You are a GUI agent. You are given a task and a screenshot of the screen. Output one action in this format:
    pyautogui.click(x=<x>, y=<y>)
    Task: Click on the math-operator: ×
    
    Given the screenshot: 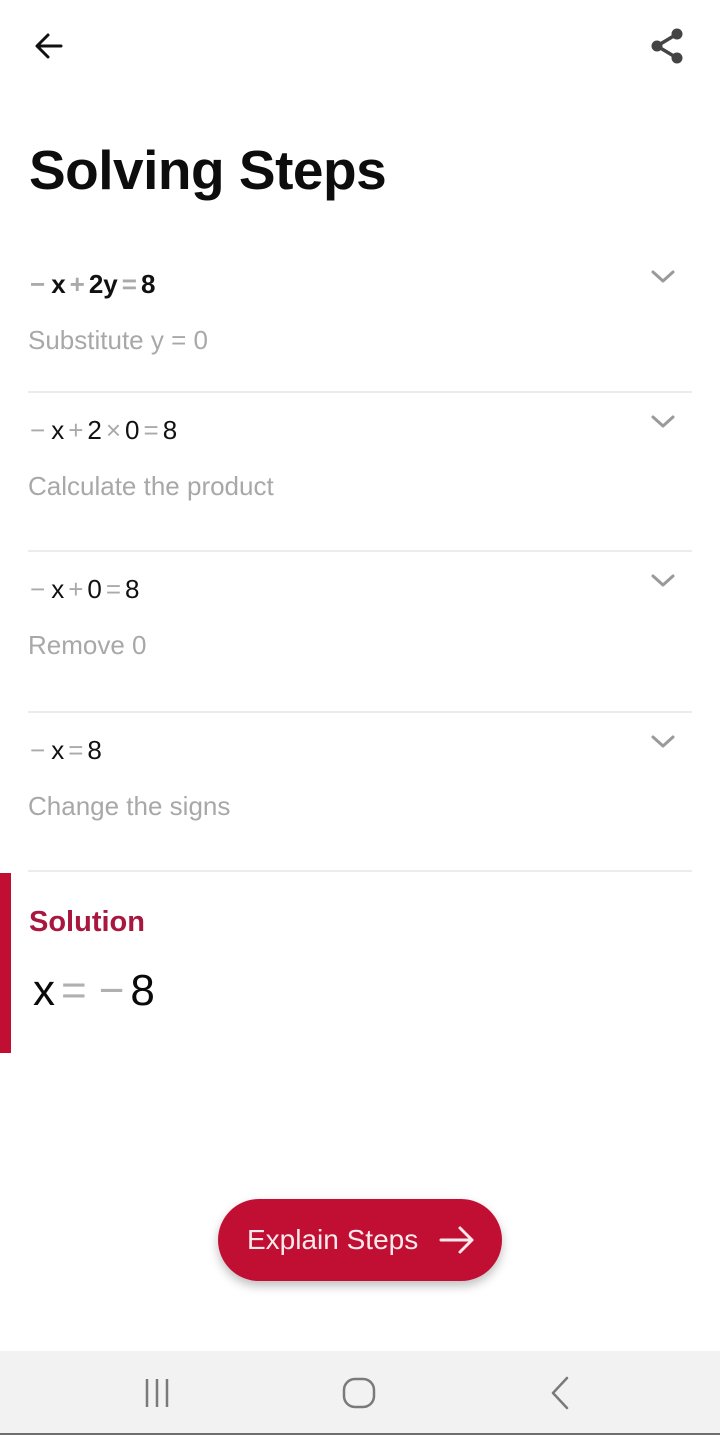 What is the action you would take?
    pyautogui.click(x=113, y=430)
    